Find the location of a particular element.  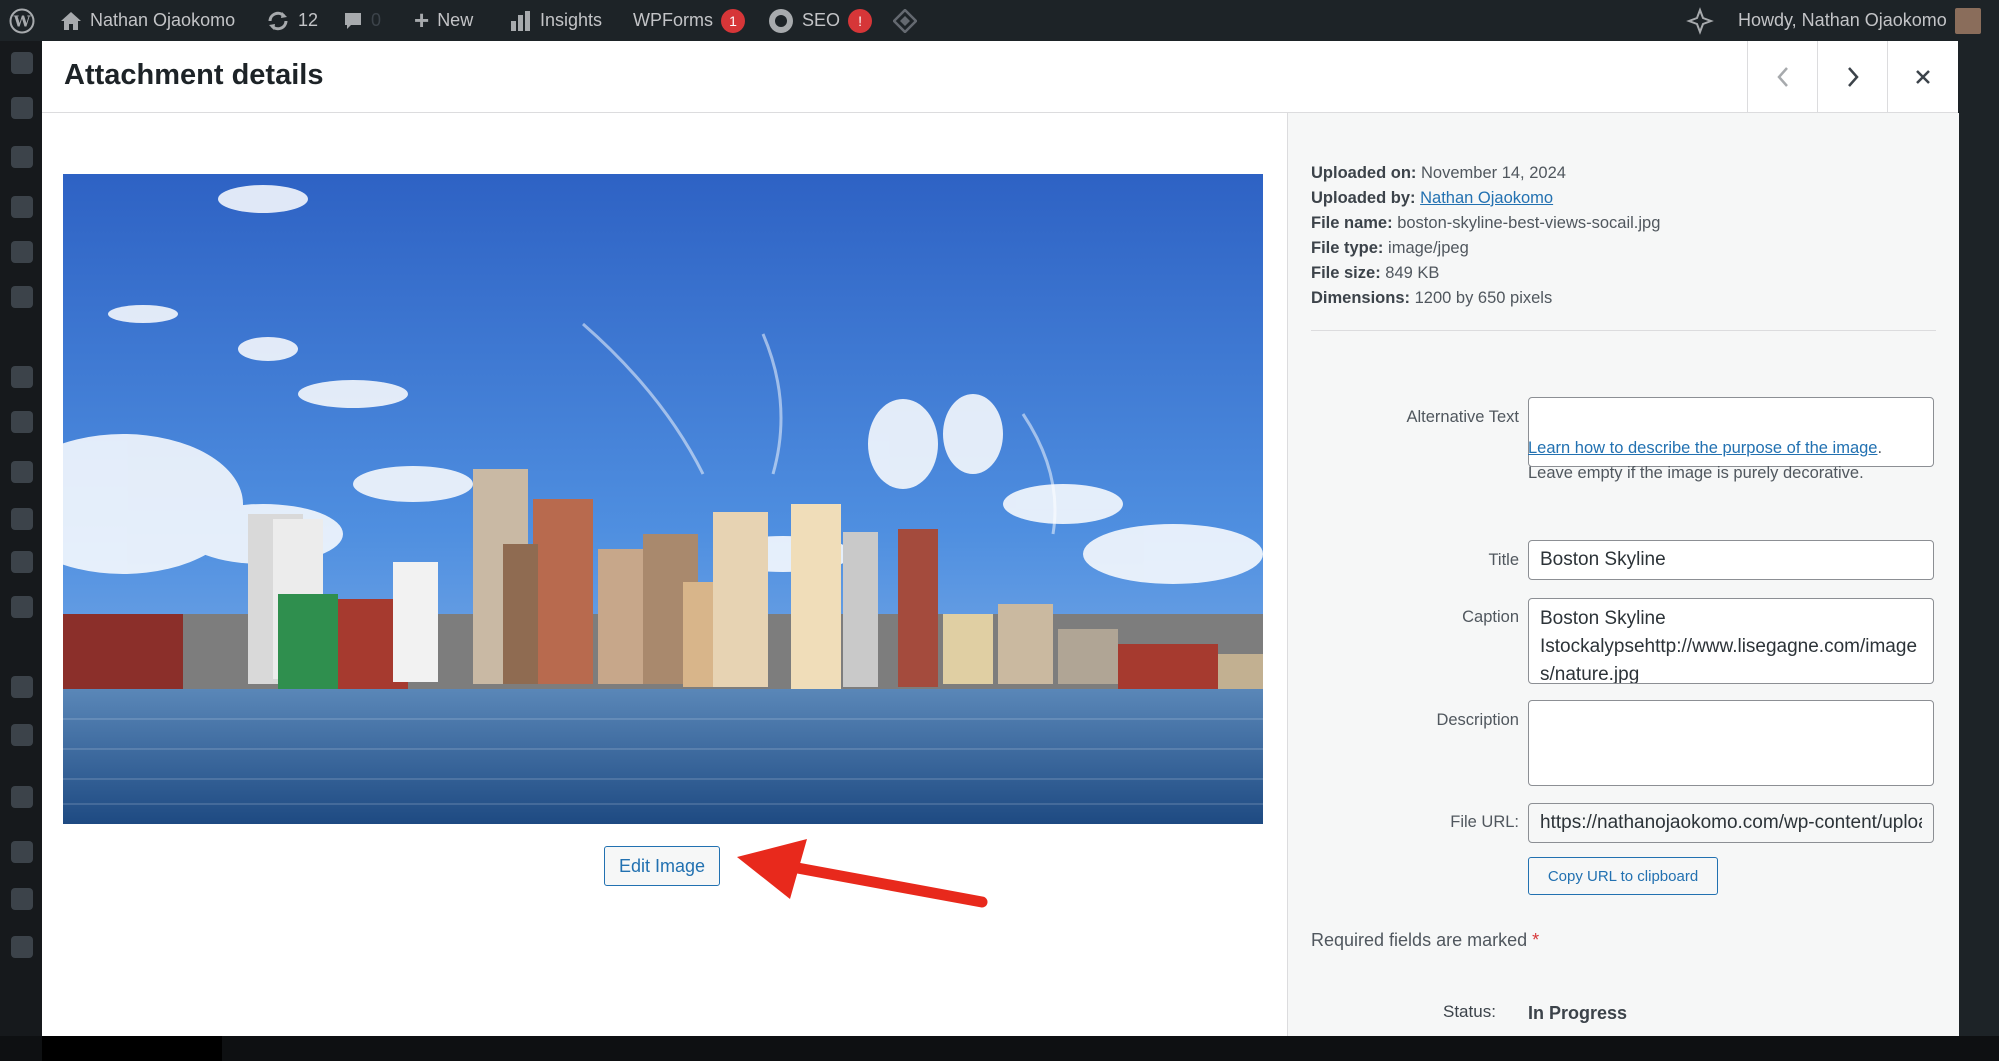

uploaded-by-row: Uploaded by: Nathan Ojaokomo is located at coordinates (1485, 198).